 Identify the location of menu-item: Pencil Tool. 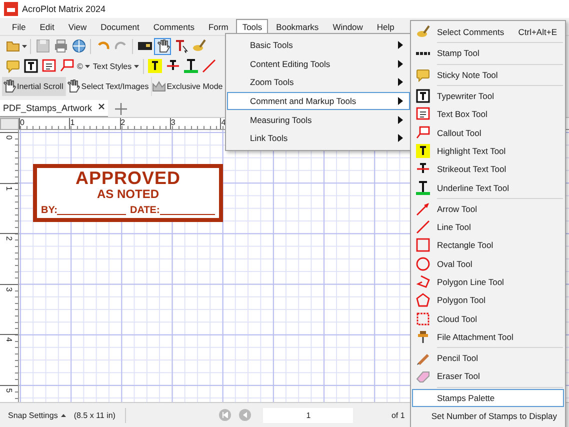
(488, 358).